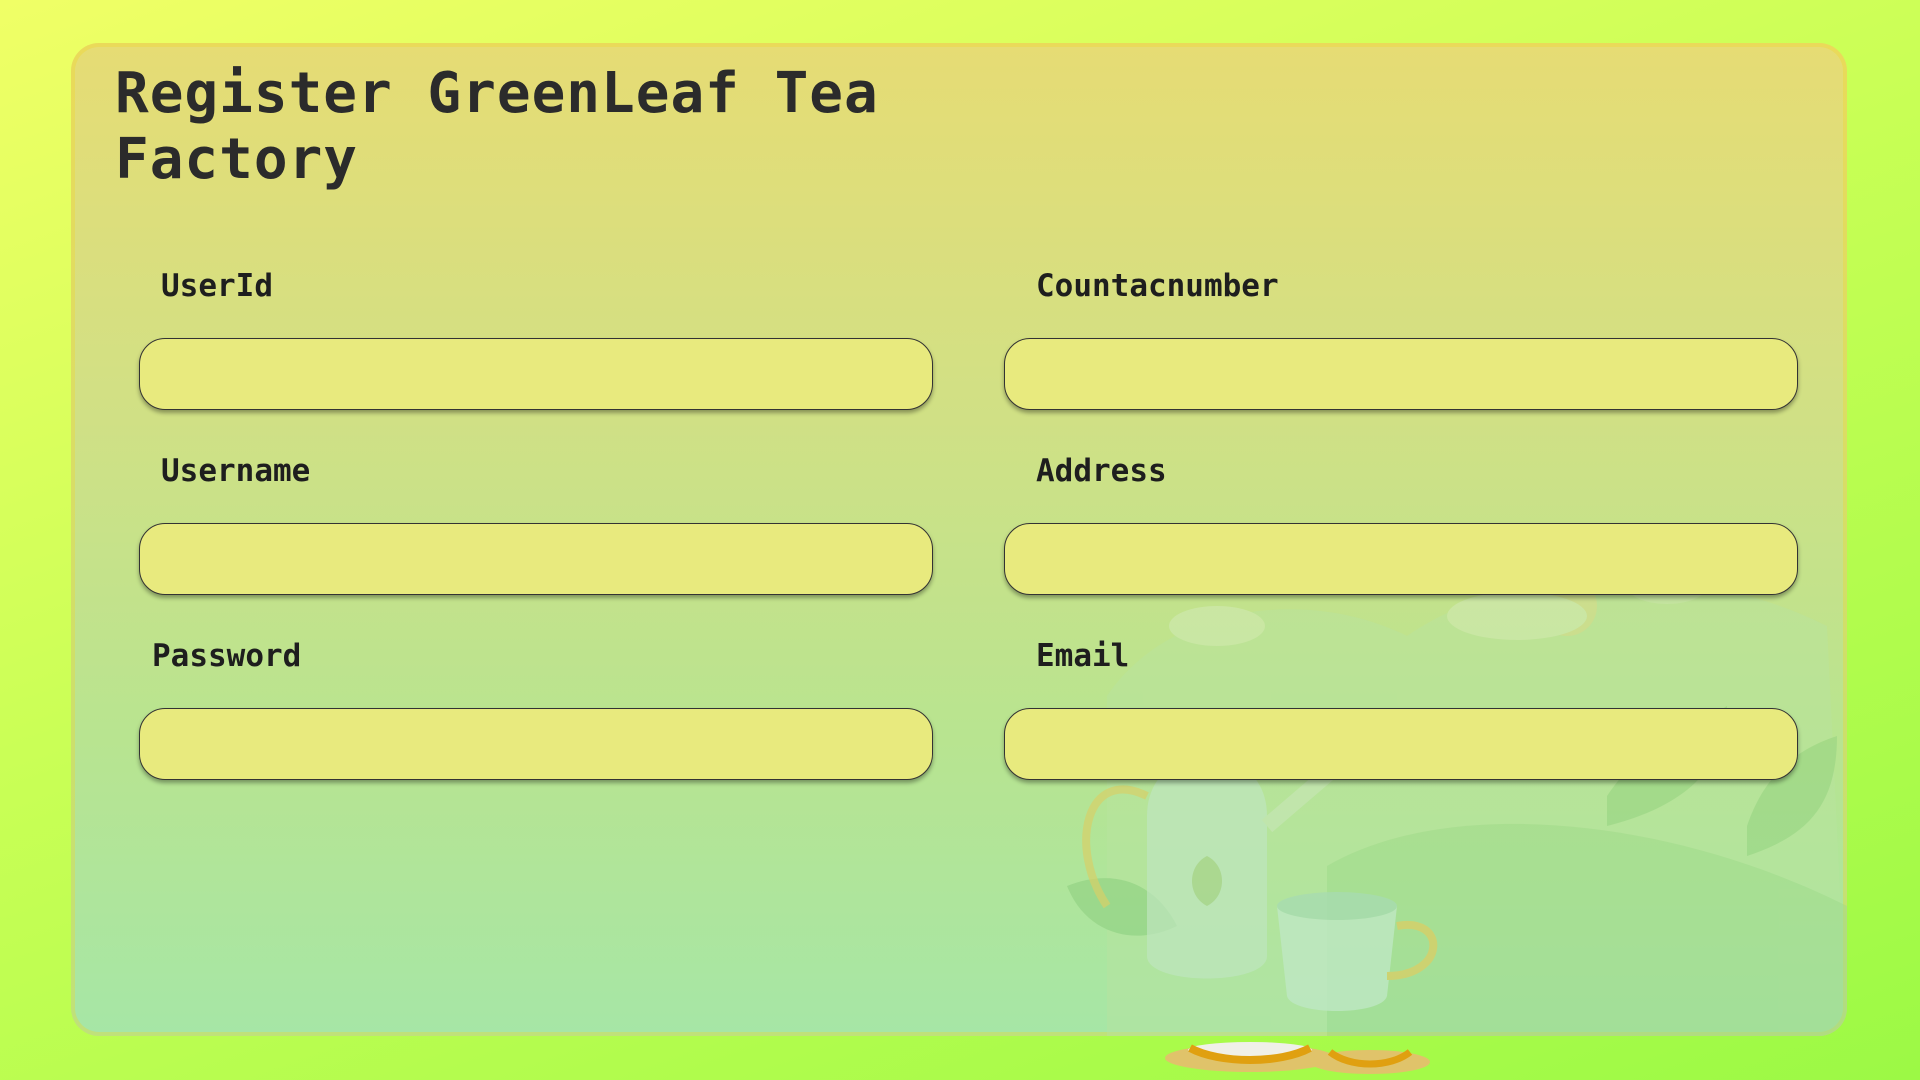 The image size is (1920, 1080). I want to click on contactnumber-label: Countacnumber, so click(1157, 286).